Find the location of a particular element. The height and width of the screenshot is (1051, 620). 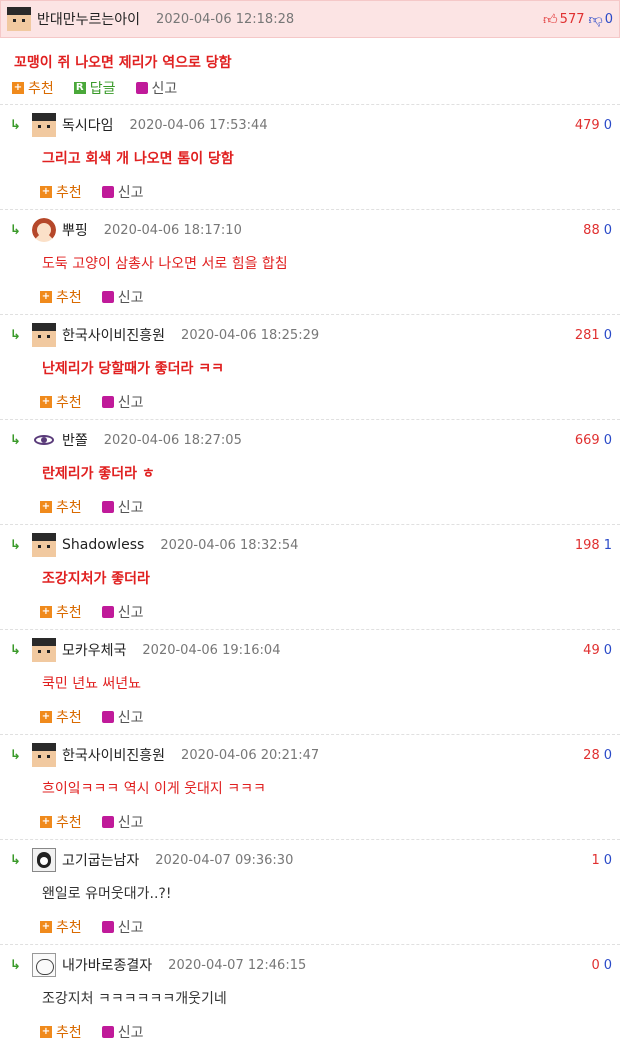

vote-counts: 10 is located at coordinates (601, 860).